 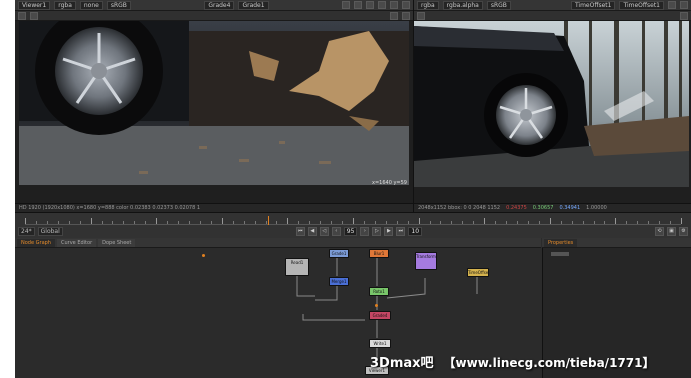 What do you see at coordinates (380, 343) in the screenshot?
I see `node-write1: Write1` at bounding box center [380, 343].